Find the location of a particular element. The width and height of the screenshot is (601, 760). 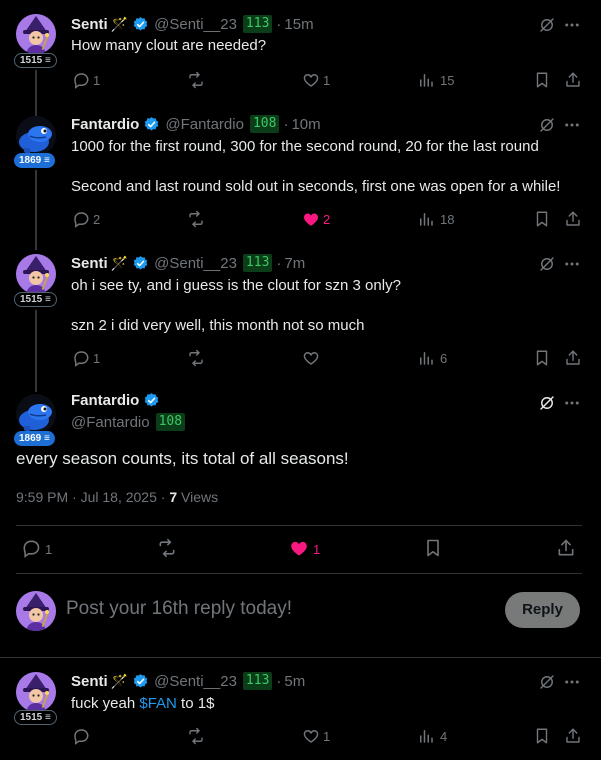

text-segment: fuck yeah is located at coordinates (105, 703).